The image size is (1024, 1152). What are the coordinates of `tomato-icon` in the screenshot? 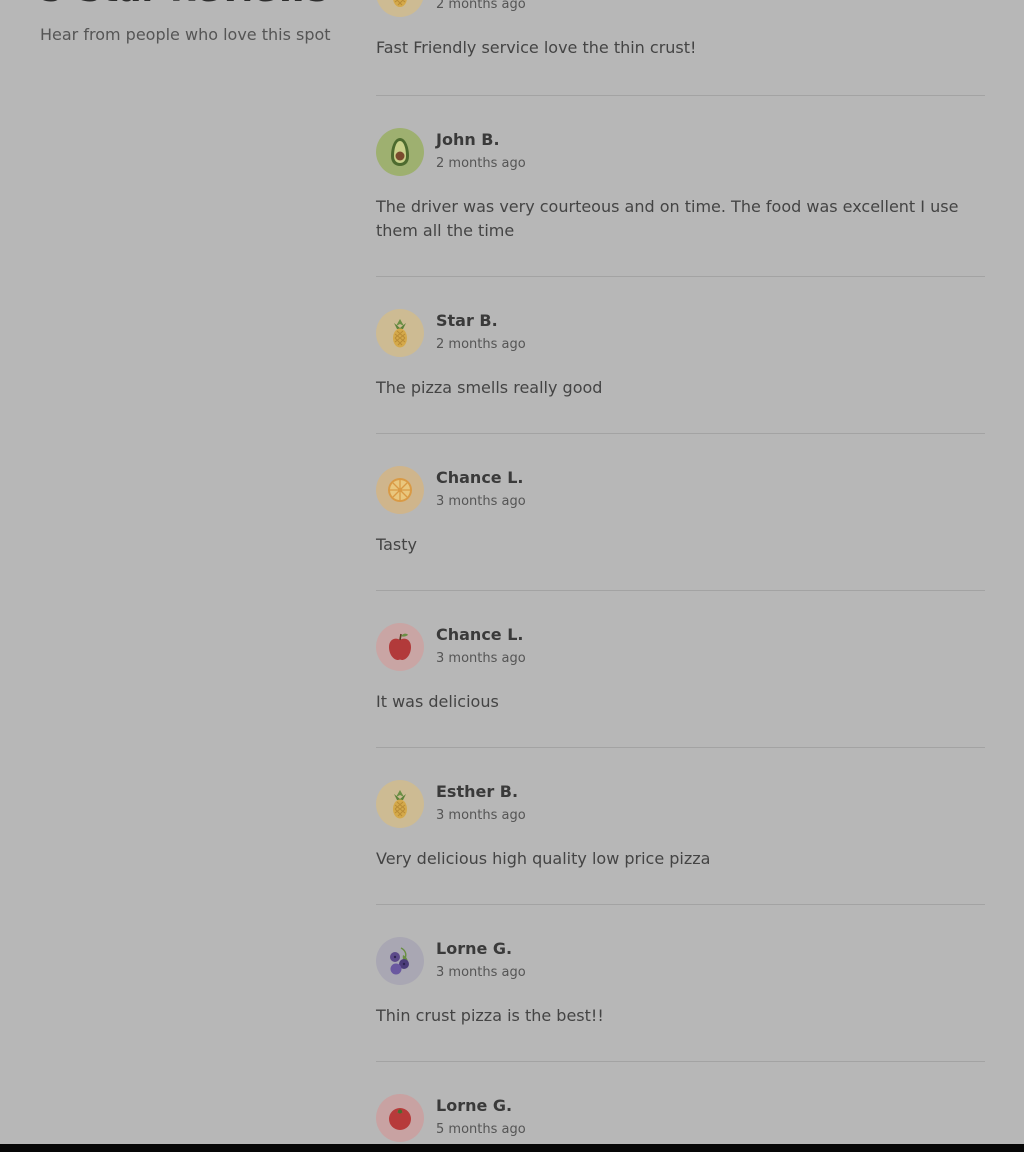 It's located at (400, 1118).